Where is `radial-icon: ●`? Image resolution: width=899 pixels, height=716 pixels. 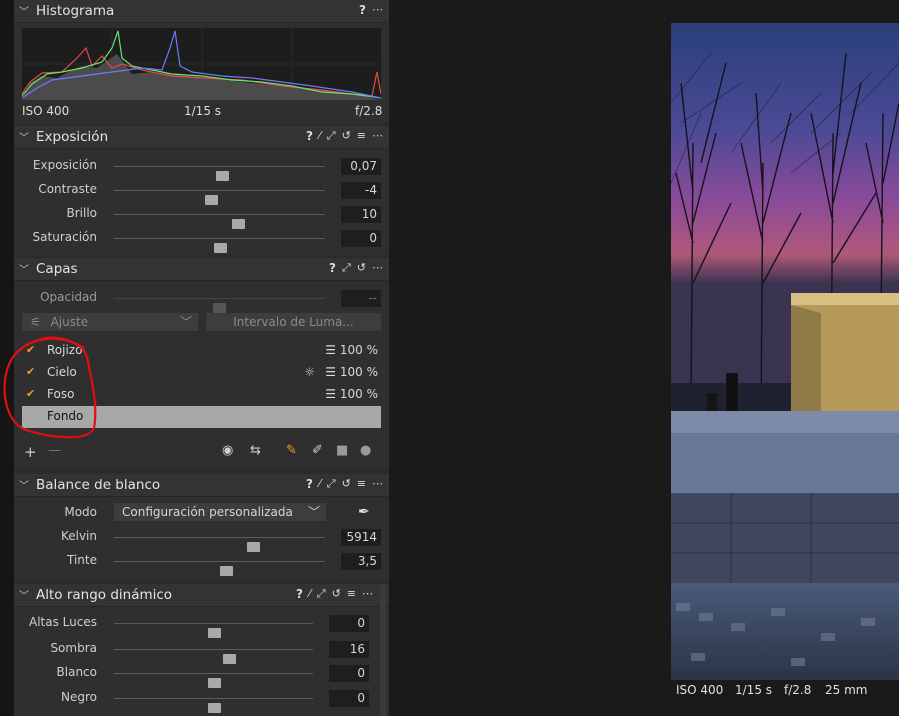
radial-icon: ● is located at coordinates (365, 450).